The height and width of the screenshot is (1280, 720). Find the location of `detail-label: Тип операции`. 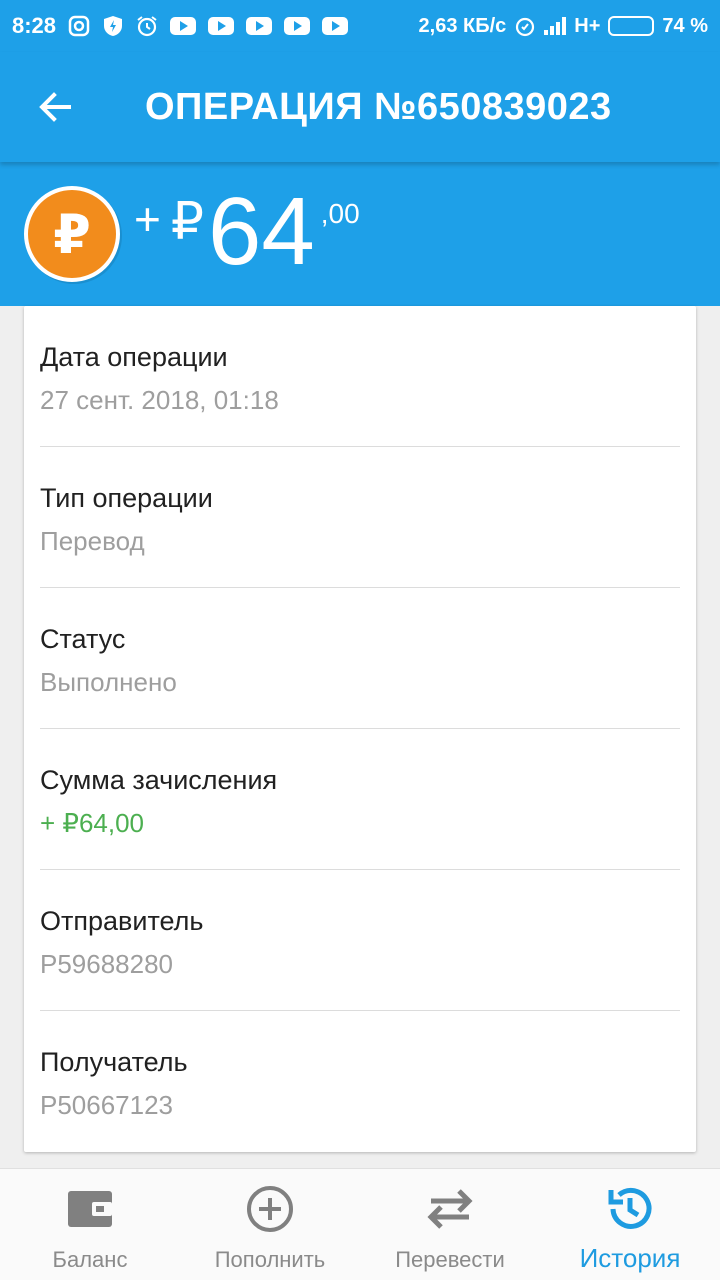

detail-label: Тип операции is located at coordinates (126, 498).